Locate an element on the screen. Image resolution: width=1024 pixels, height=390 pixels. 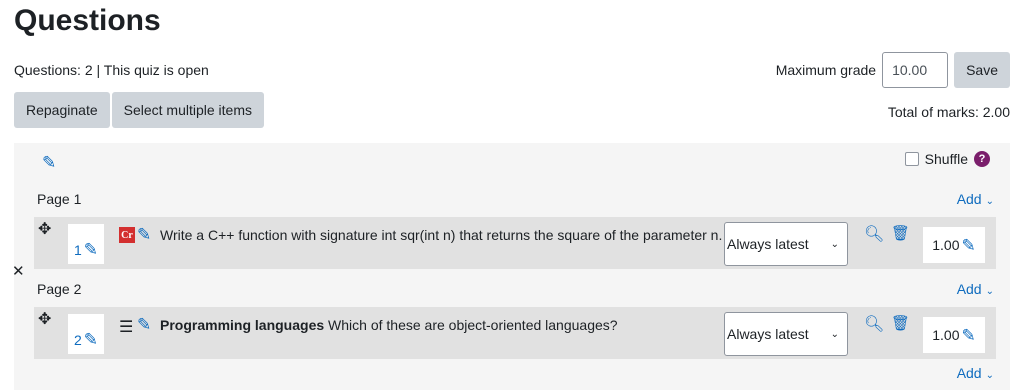
help-icon: ? is located at coordinates (982, 159).